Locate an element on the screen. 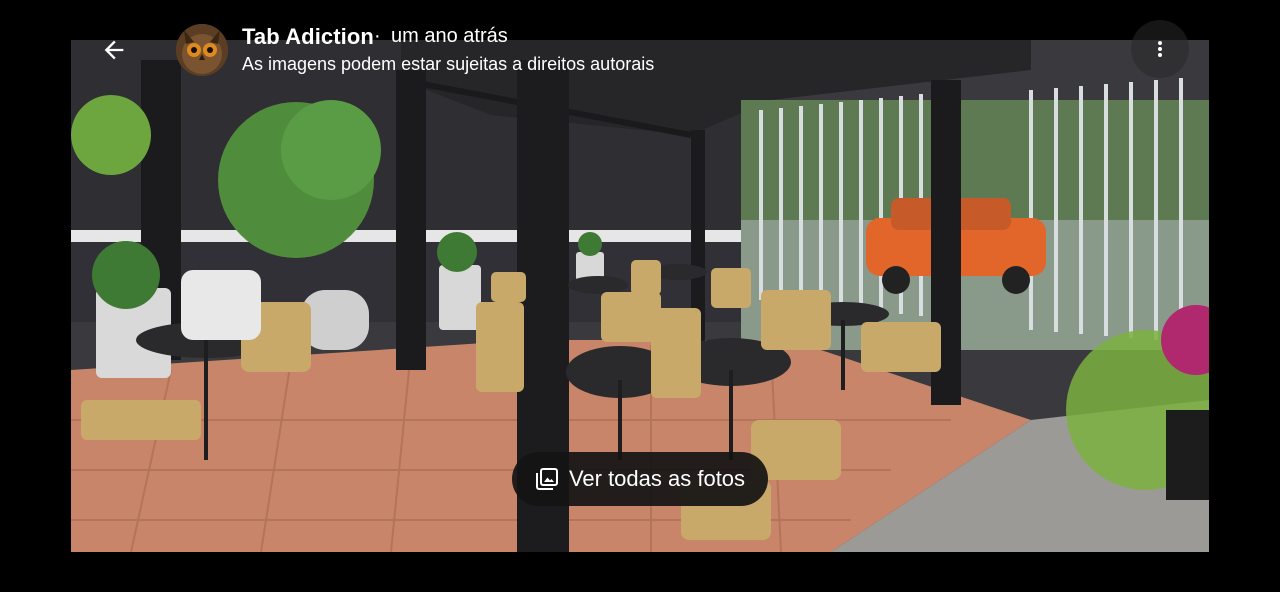 The image size is (1280, 592). arrow-back-icon is located at coordinates (114, 50).